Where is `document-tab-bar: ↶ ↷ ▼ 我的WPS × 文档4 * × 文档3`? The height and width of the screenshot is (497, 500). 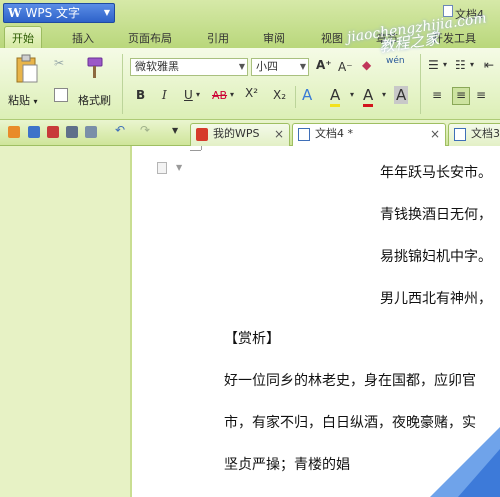
document-tab-bar: ↶ ↷ ▼ 我的WPS × 文档4 * × 文档3 is located at coordinates (250, 133).